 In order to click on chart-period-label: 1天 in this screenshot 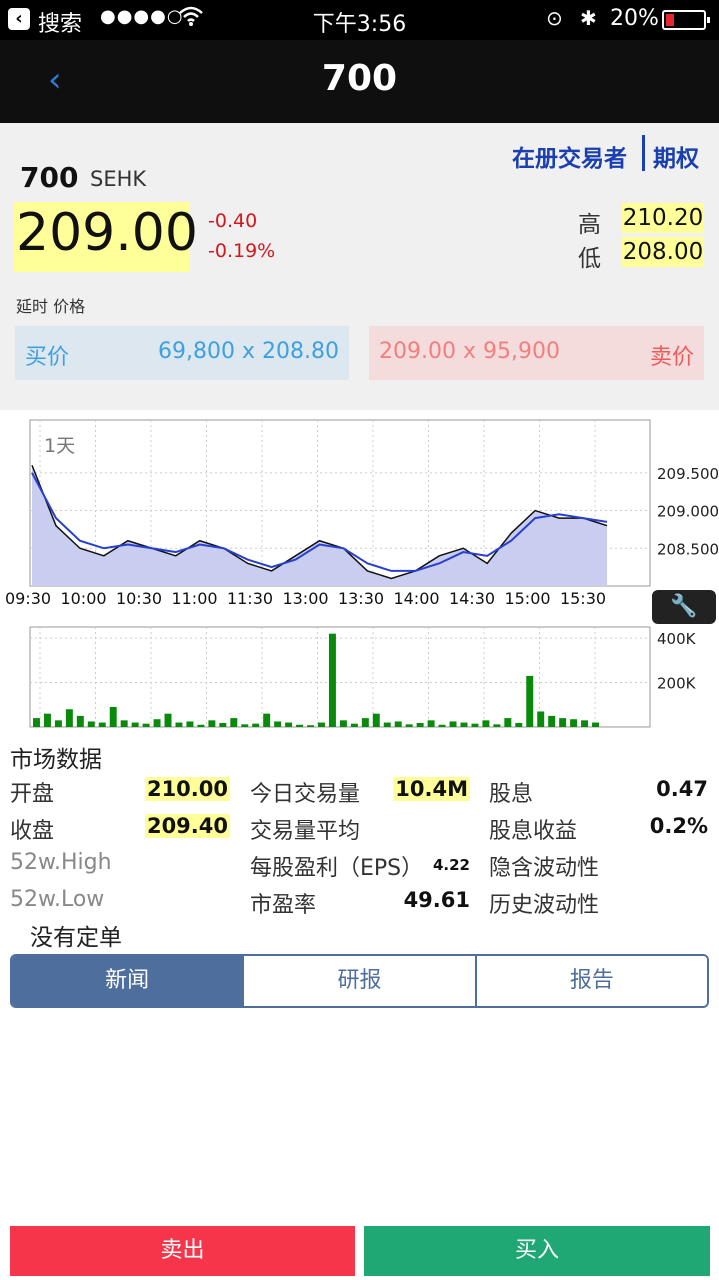, I will do `click(59, 446)`.